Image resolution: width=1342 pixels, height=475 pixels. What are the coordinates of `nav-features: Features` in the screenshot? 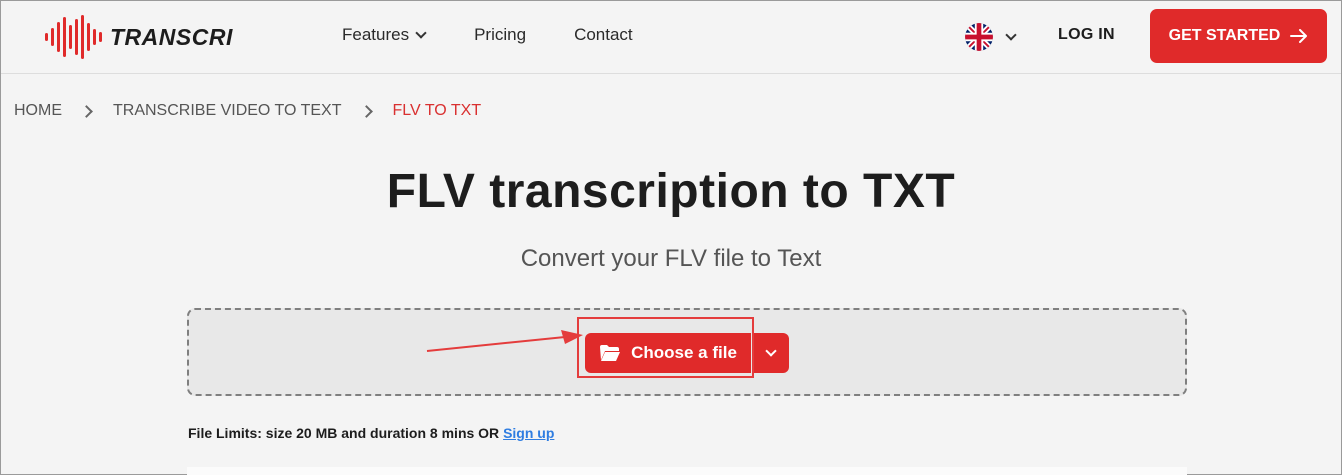 It's located at (384, 35).